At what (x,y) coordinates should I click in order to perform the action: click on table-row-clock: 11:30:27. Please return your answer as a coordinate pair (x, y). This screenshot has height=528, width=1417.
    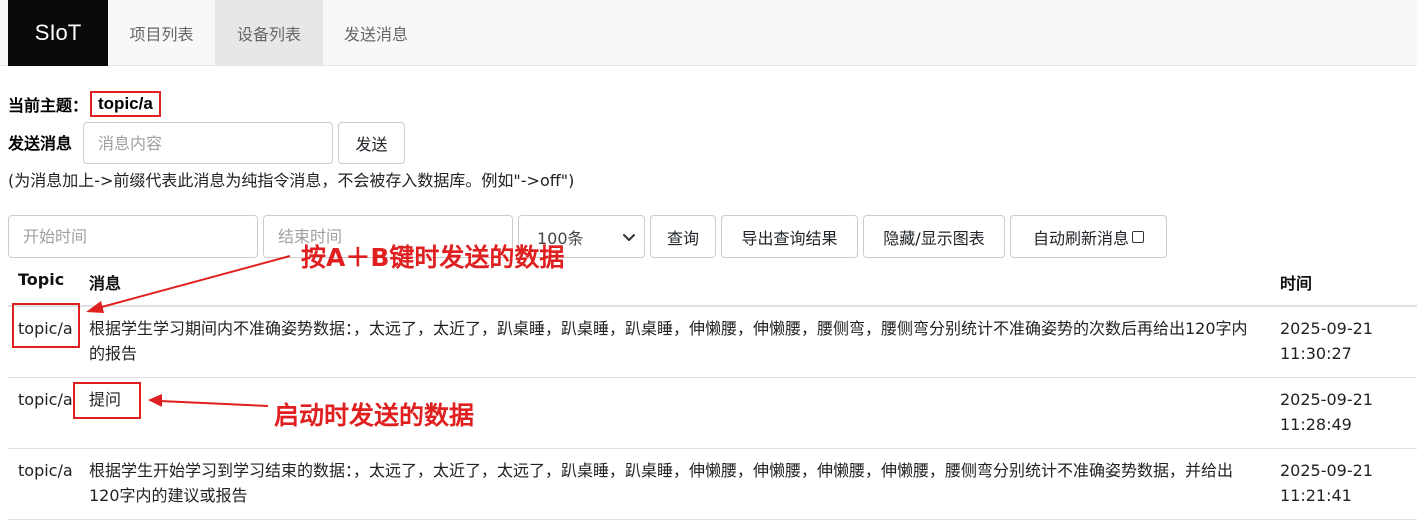
    Looking at the image, I should click on (1316, 353).